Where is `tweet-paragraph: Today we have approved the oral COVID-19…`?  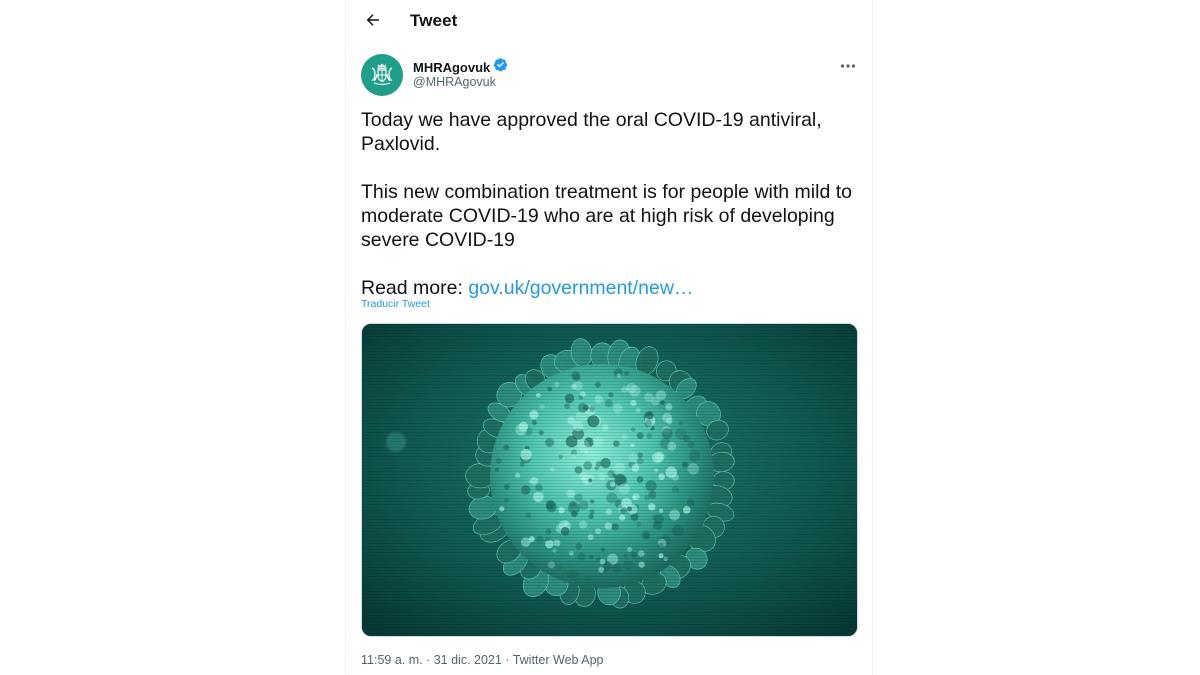 tweet-paragraph: Today we have approved the oral COVID-19… is located at coordinates (591, 132).